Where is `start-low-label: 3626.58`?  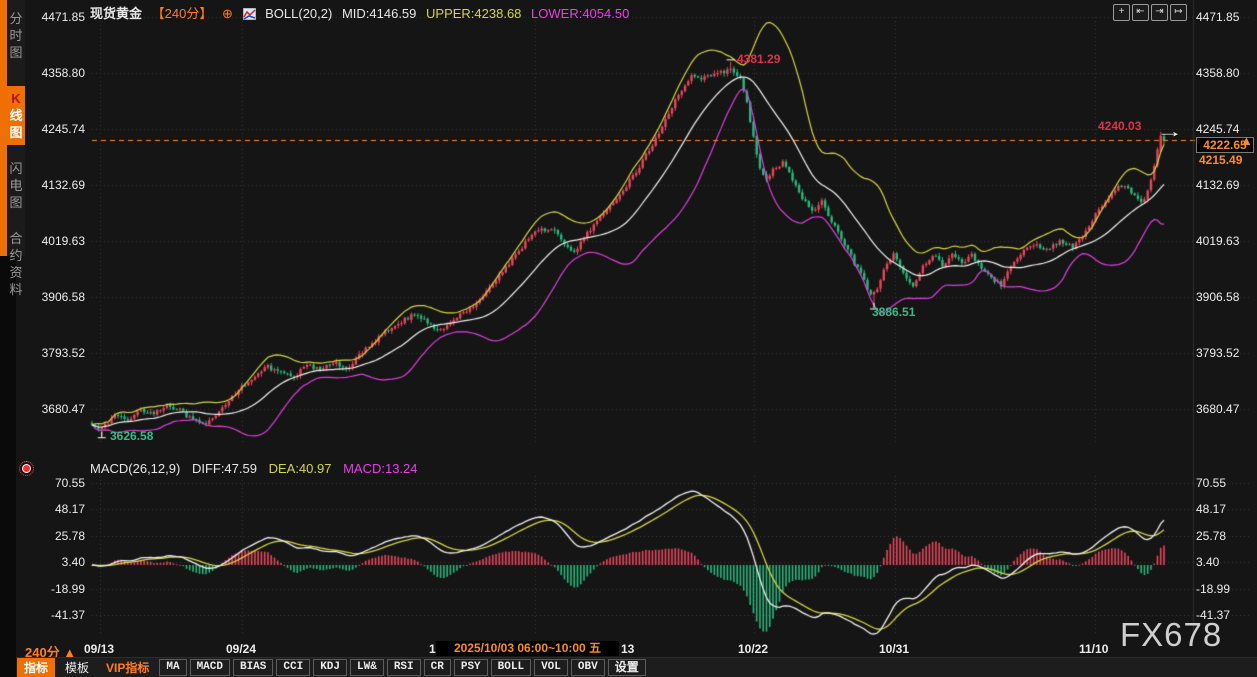
start-low-label: 3626.58 is located at coordinates (132, 436).